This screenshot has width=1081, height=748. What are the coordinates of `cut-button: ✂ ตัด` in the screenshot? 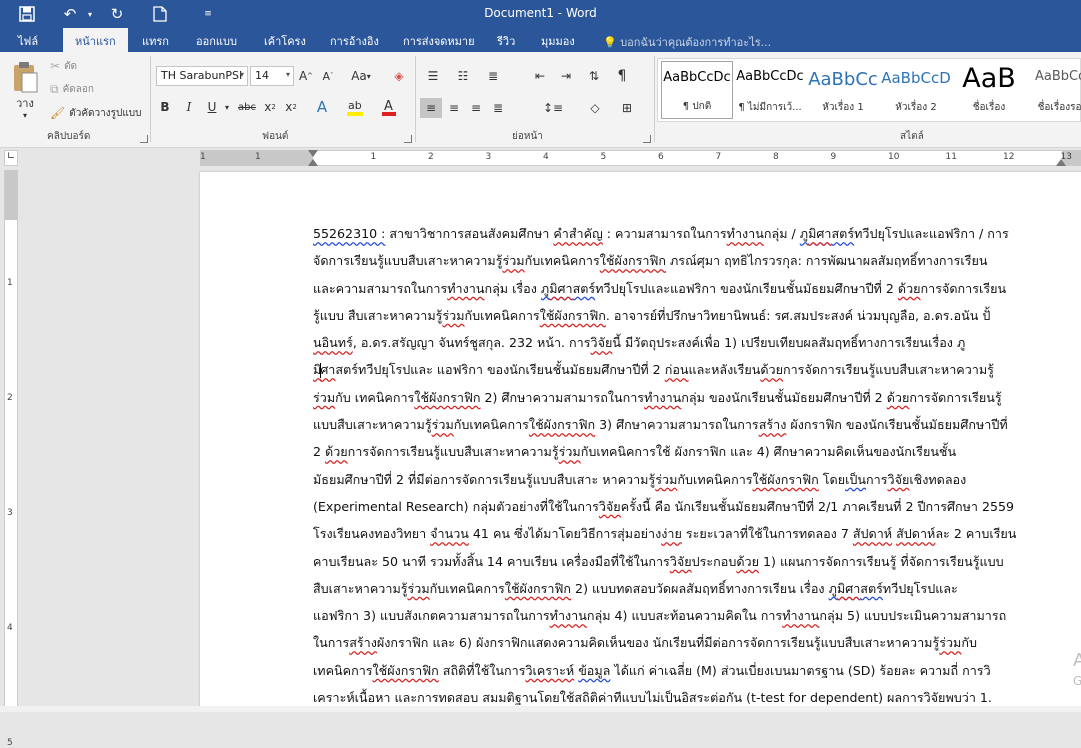 It's located at (63, 66).